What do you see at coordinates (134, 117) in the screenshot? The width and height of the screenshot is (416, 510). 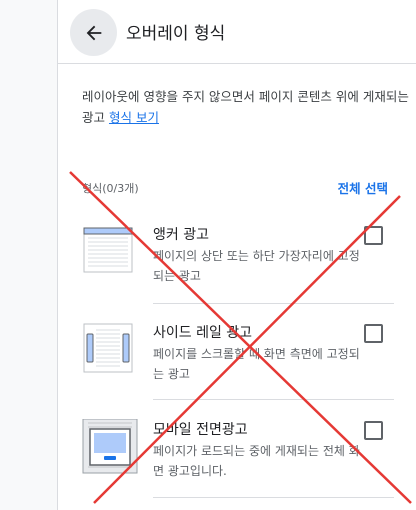 I see `view-formats-link: 형식 보기` at bounding box center [134, 117].